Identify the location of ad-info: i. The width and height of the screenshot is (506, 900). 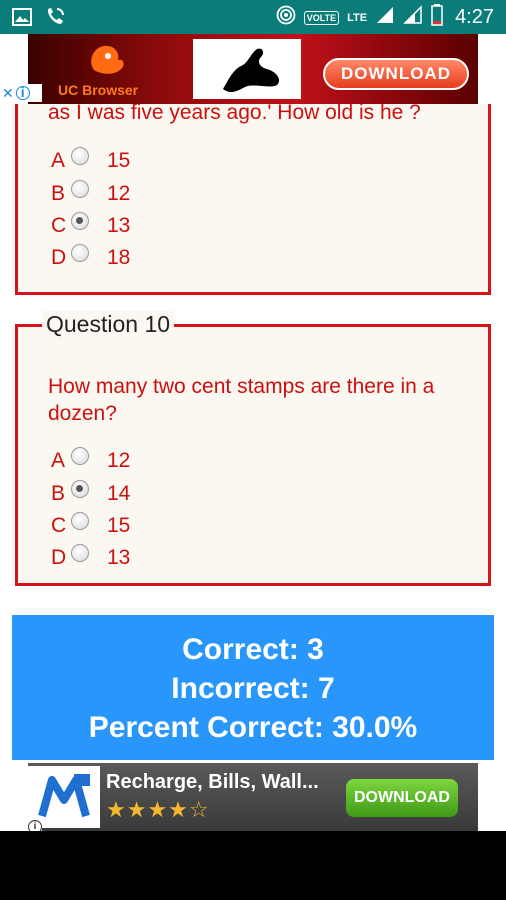
(27, 825).